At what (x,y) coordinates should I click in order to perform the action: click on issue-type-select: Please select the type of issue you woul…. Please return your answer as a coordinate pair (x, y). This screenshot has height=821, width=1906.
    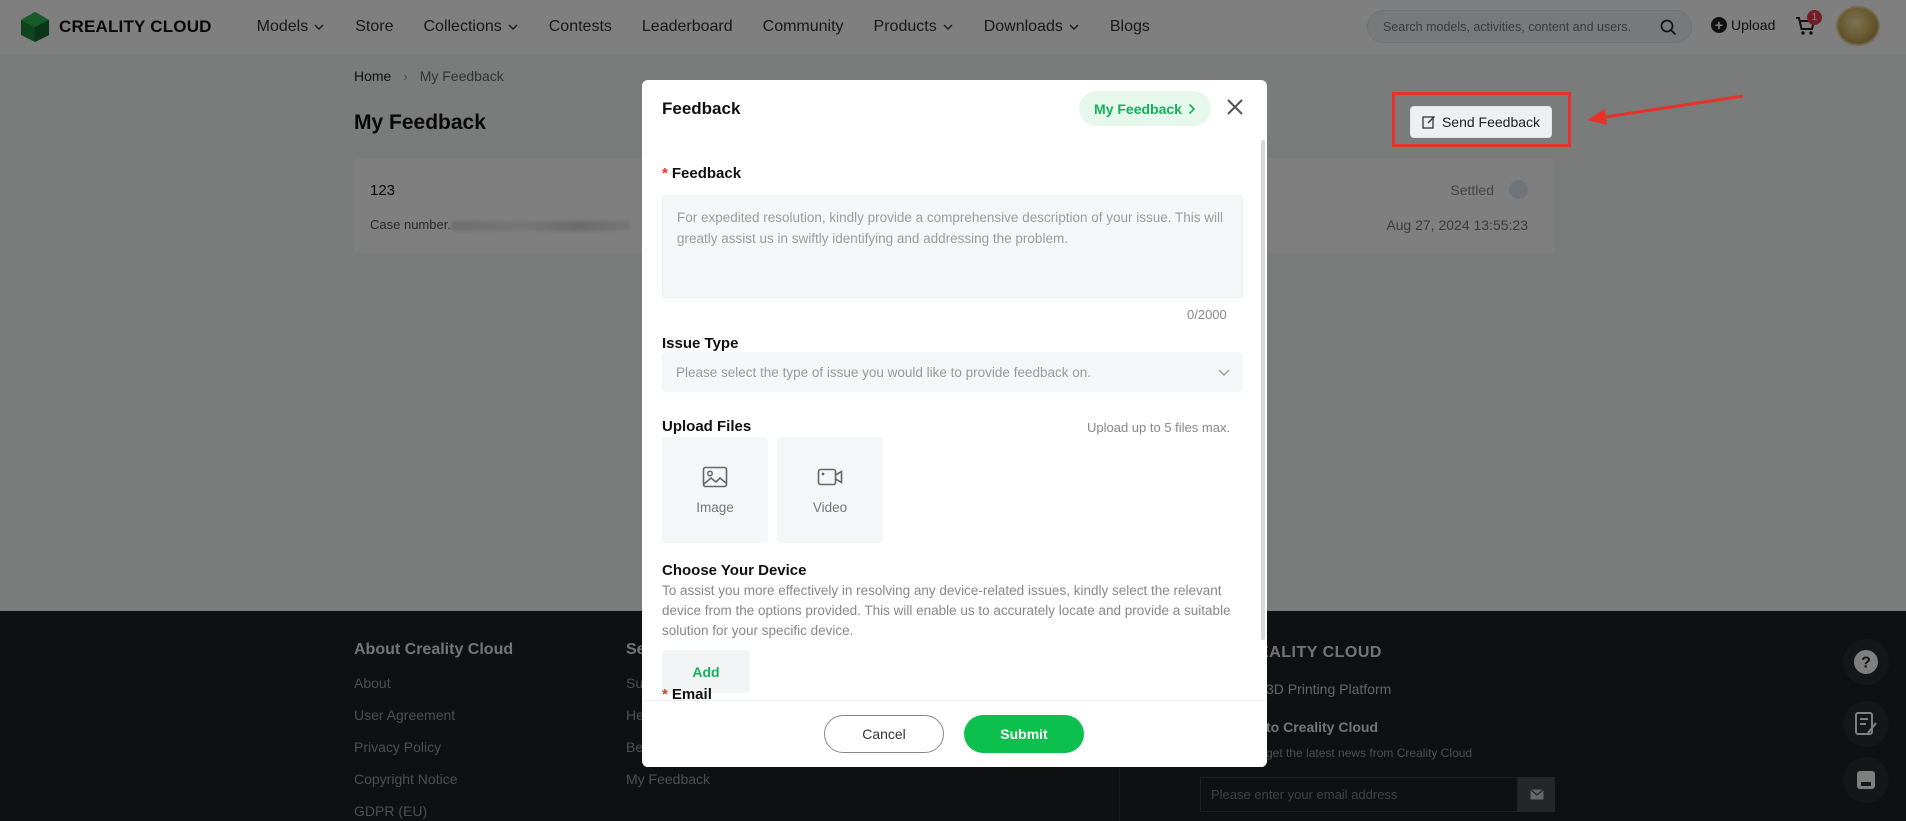
    Looking at the image, I should click on (952, 372).